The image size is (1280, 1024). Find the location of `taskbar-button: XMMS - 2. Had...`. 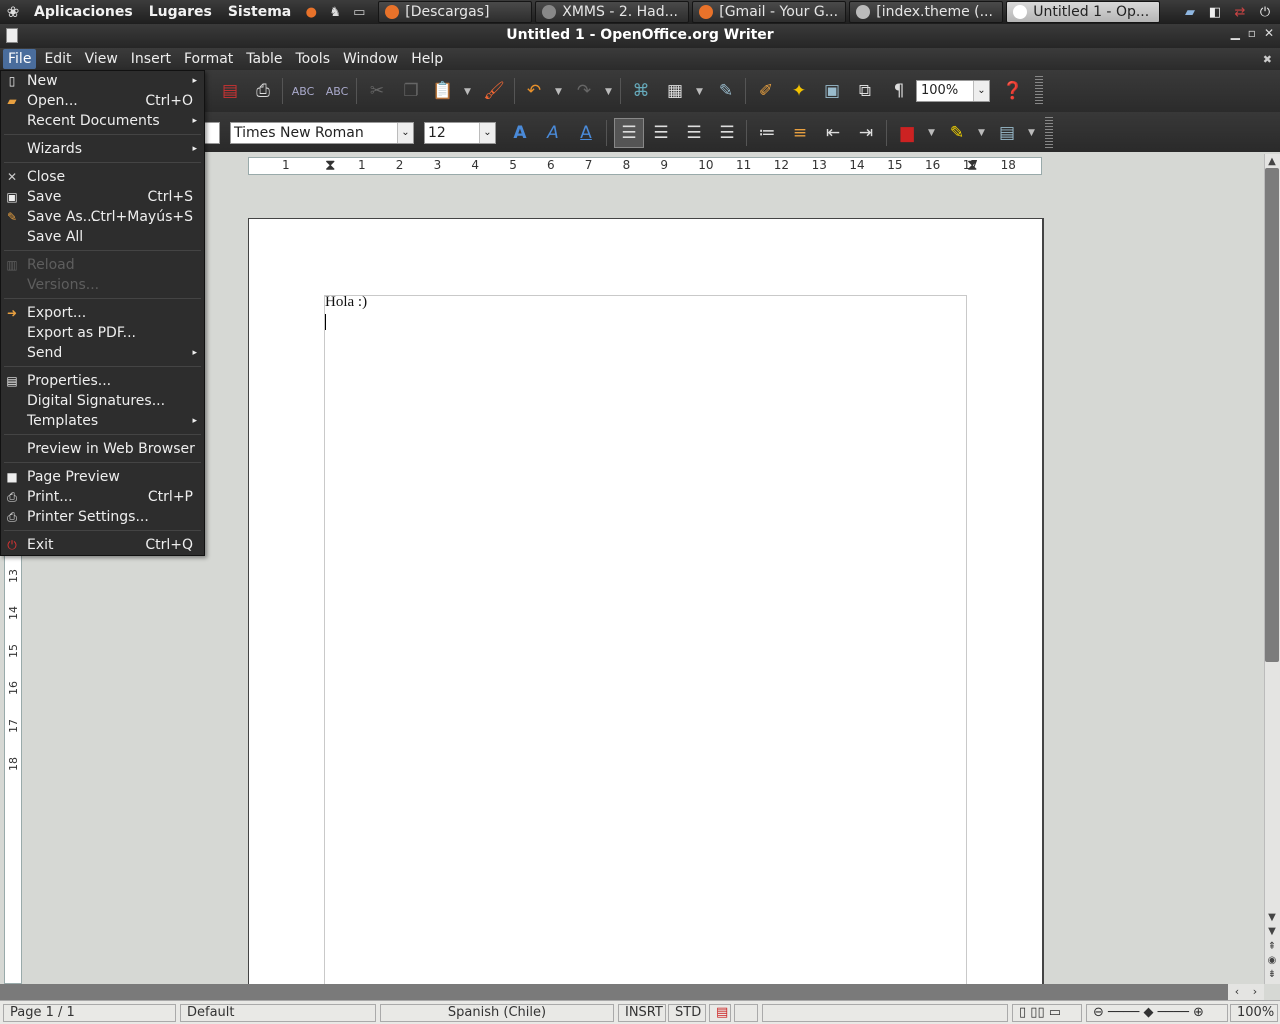

taskbar-button: XMMS - 2. Had... is located at coordinates (612, 12).